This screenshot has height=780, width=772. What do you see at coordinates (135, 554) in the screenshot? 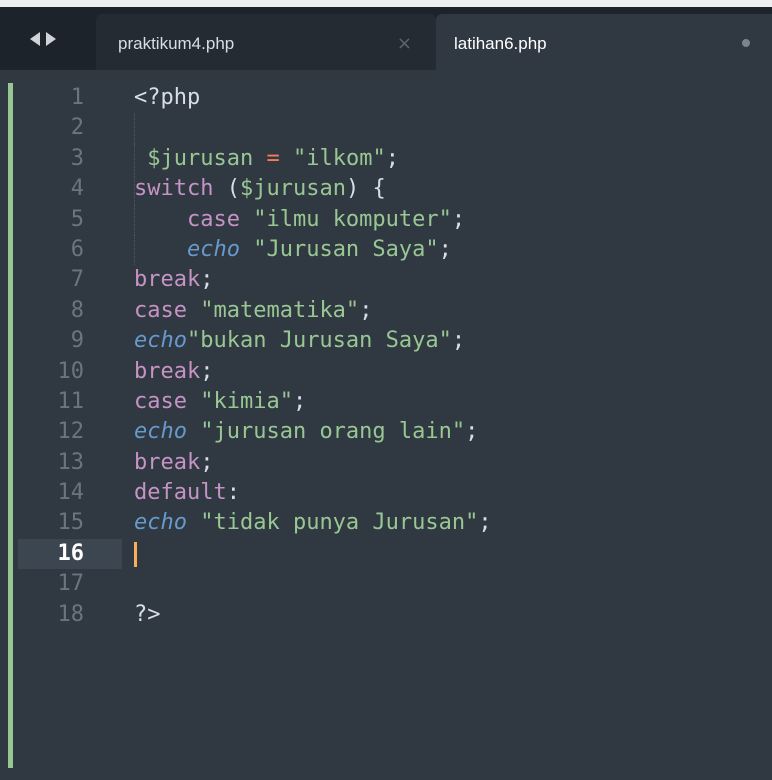
I see `text-cursor` at bounding box center [135, 554].